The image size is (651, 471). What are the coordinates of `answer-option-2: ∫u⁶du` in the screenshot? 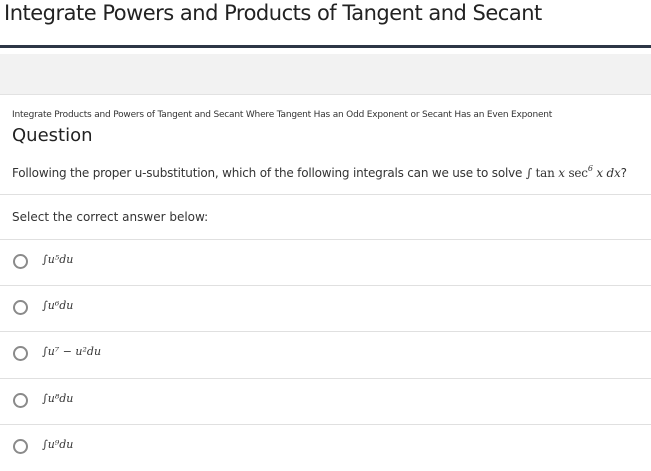 It's located at (325, 309).